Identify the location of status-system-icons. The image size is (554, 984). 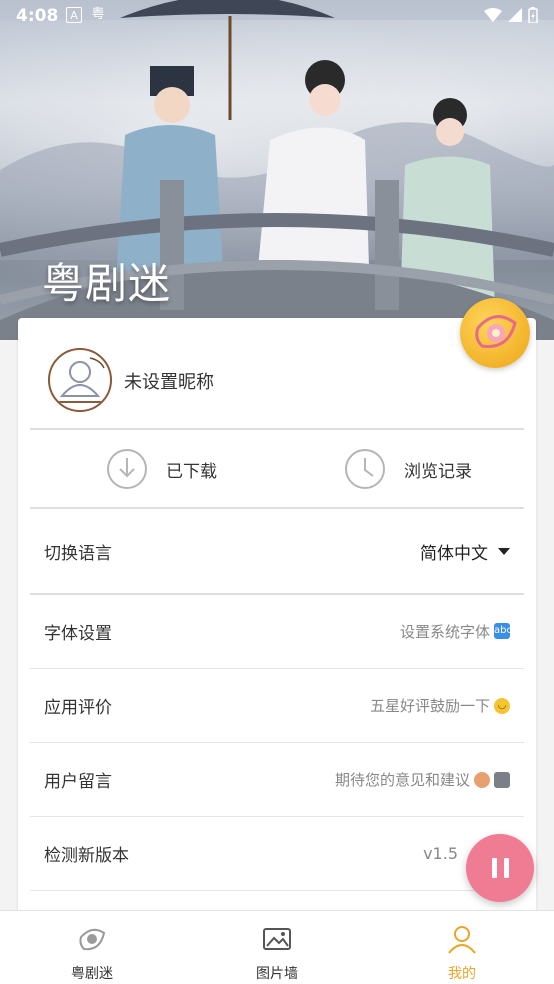
(511, 15).